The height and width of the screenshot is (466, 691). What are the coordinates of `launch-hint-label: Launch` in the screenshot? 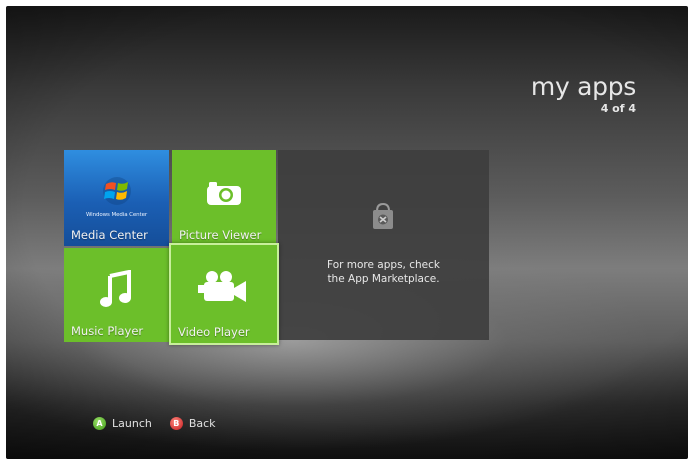 It's located at (132, 423).